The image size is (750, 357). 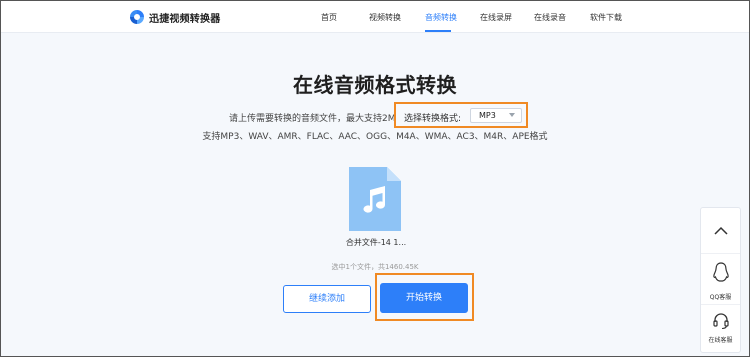 I want to click on format-label: 选择转换格式:, so click(x=433, y=119).